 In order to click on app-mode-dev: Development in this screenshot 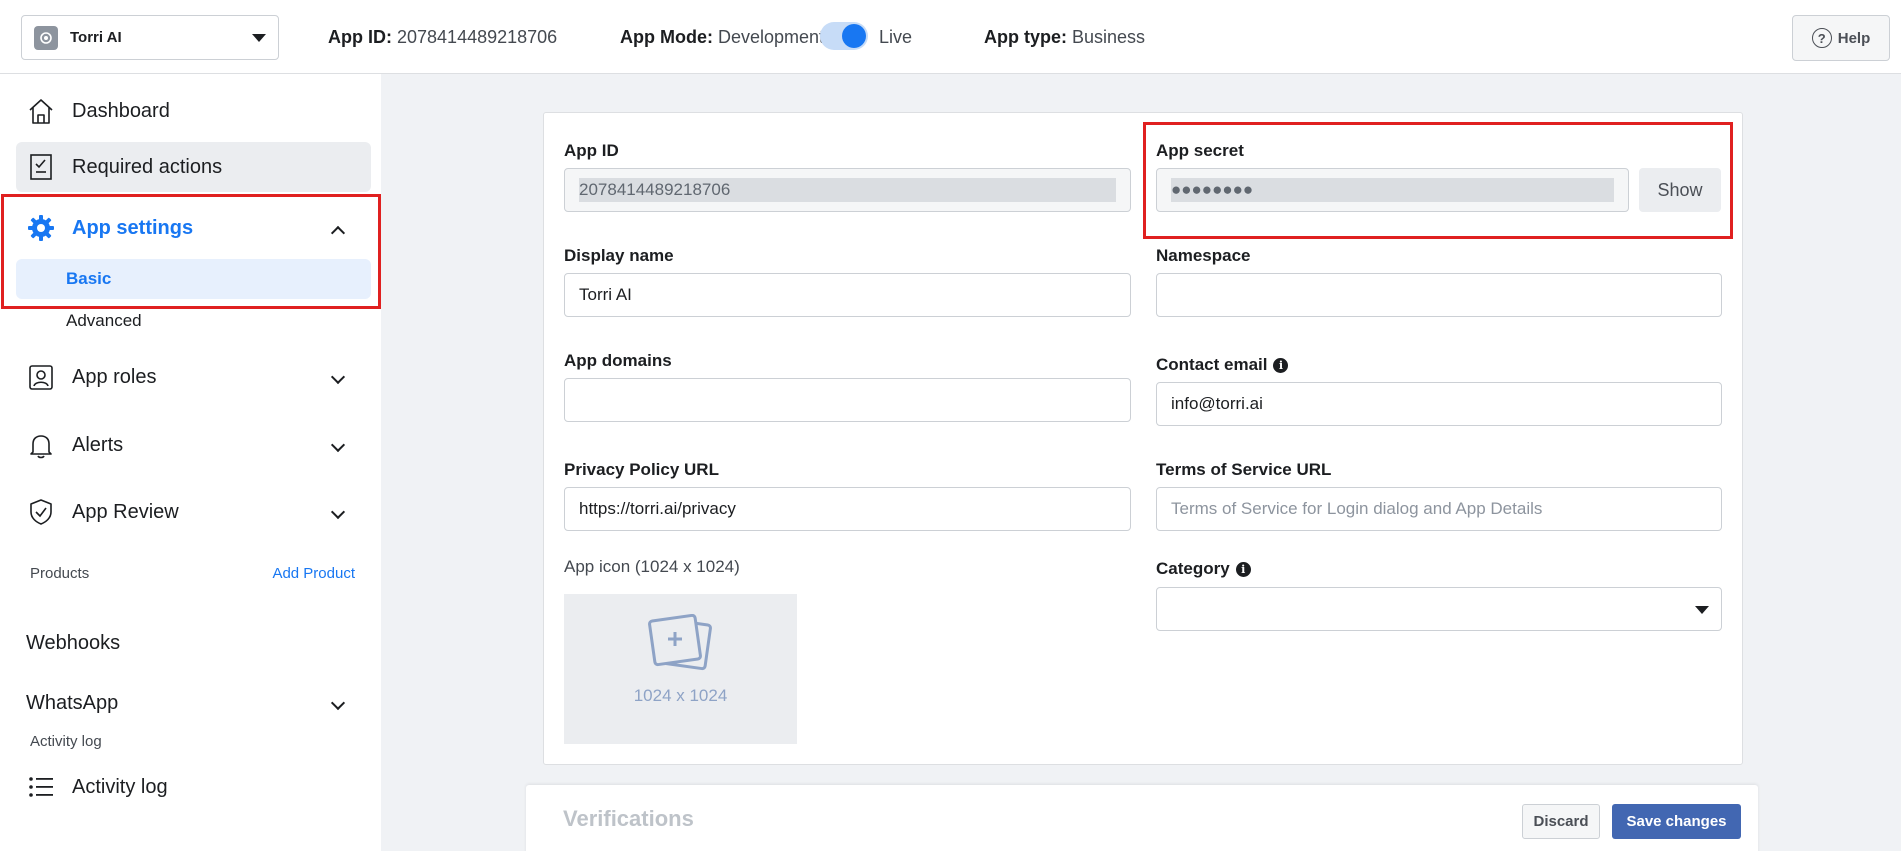, I will do `click(771, 37)`.